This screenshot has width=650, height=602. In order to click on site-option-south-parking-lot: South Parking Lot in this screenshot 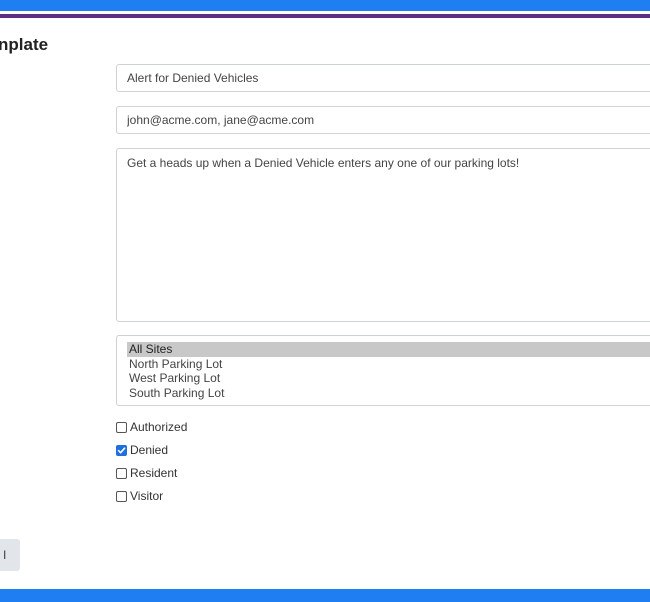, I will do `click(388, 393)`.